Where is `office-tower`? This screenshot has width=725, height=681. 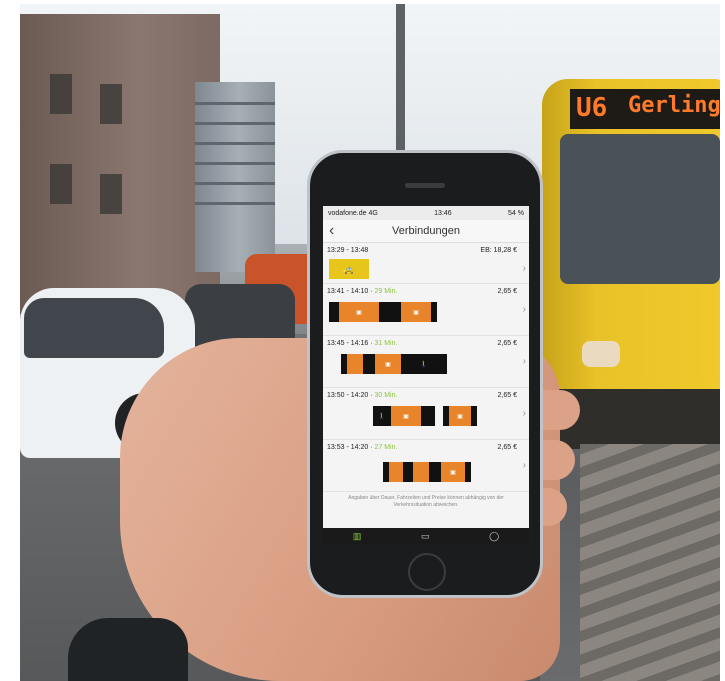 office-tower is located at coordinates (235, 177).